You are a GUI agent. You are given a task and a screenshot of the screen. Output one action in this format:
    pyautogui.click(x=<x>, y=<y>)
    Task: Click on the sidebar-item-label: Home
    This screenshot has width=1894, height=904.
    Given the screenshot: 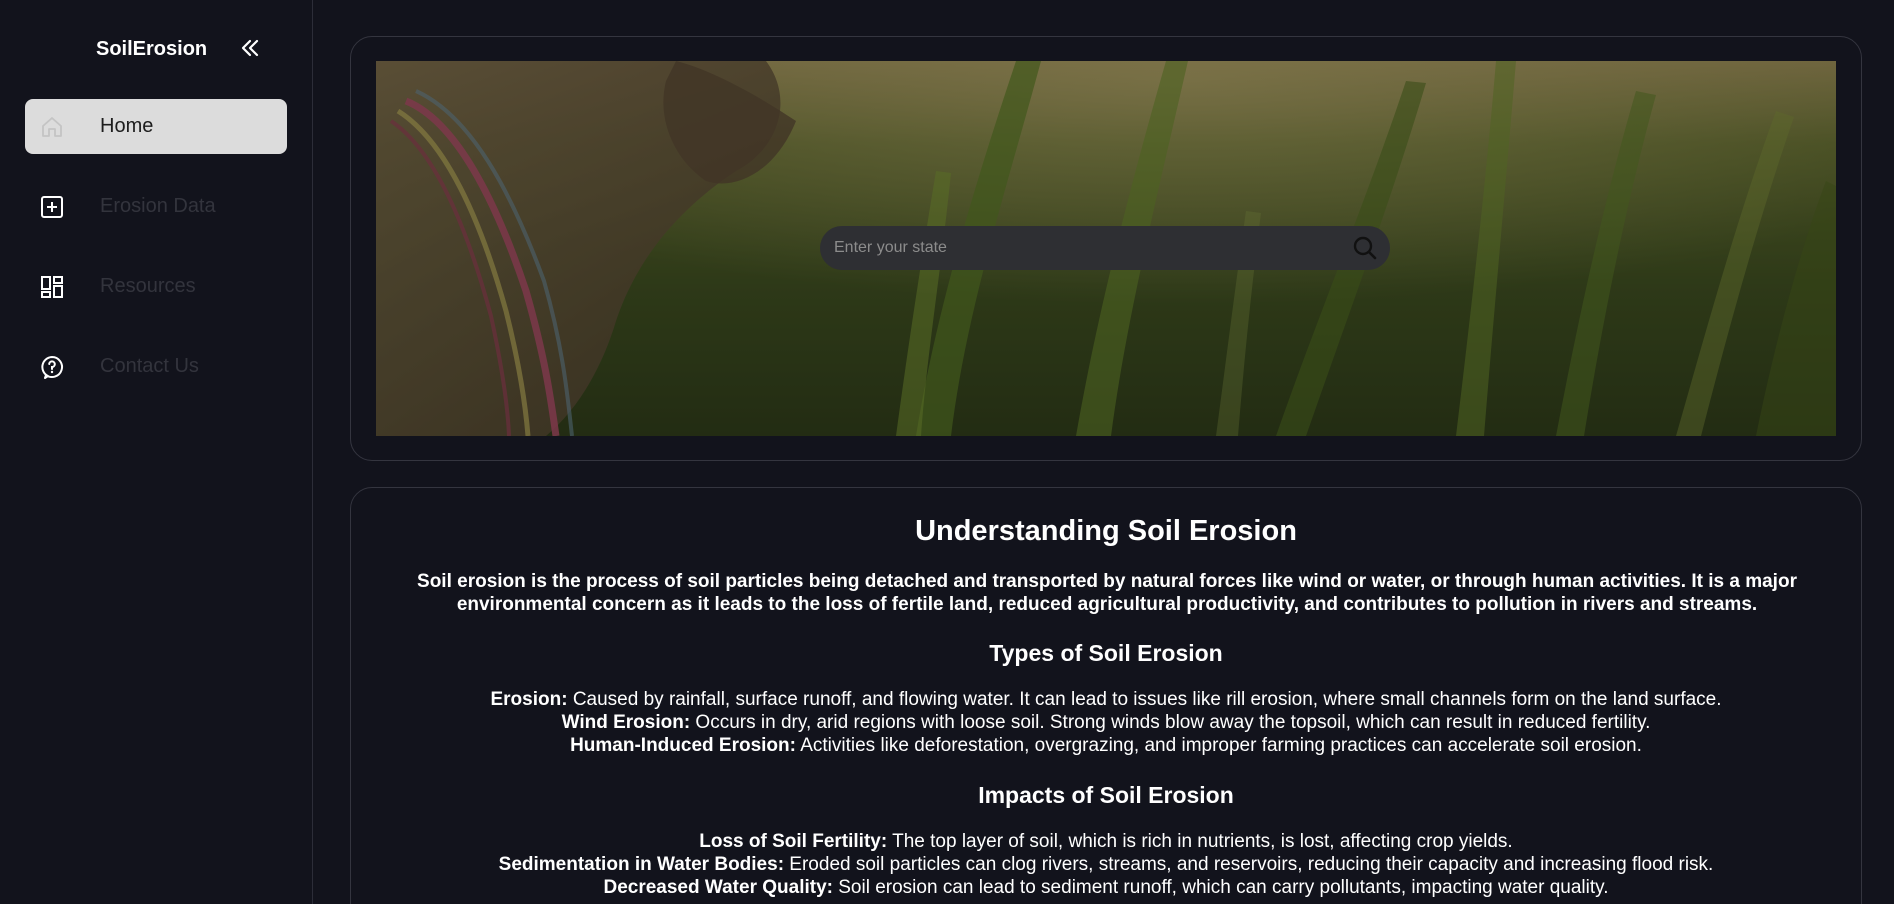 What is the action you would take?
    pyautogui.click(x=127, y=126)
    